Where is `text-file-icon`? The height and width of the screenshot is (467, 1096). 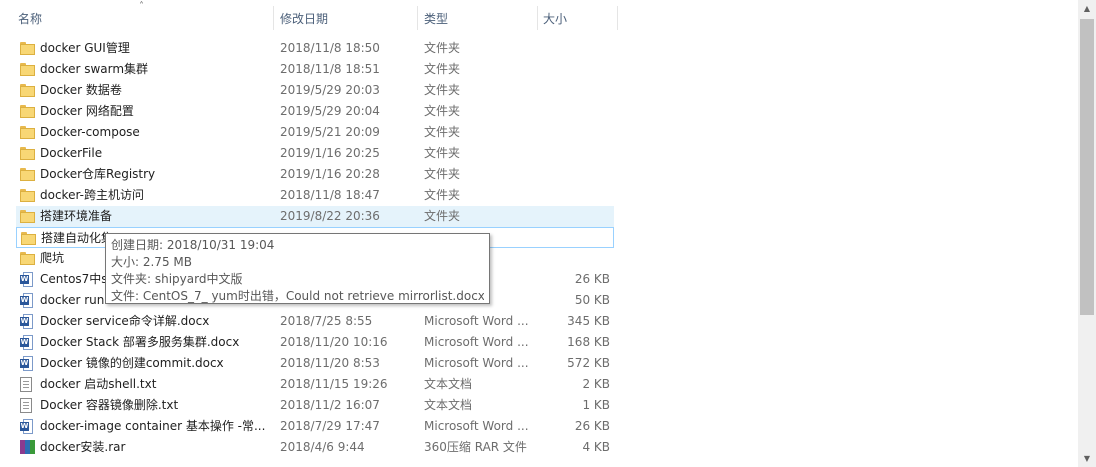
text-file-icon is located at coordinates (28, 384).